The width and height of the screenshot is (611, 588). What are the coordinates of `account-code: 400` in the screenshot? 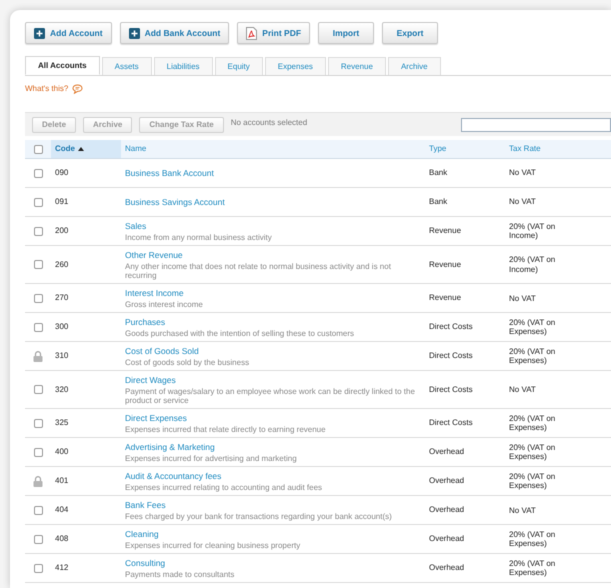 It's located at (62, 452).